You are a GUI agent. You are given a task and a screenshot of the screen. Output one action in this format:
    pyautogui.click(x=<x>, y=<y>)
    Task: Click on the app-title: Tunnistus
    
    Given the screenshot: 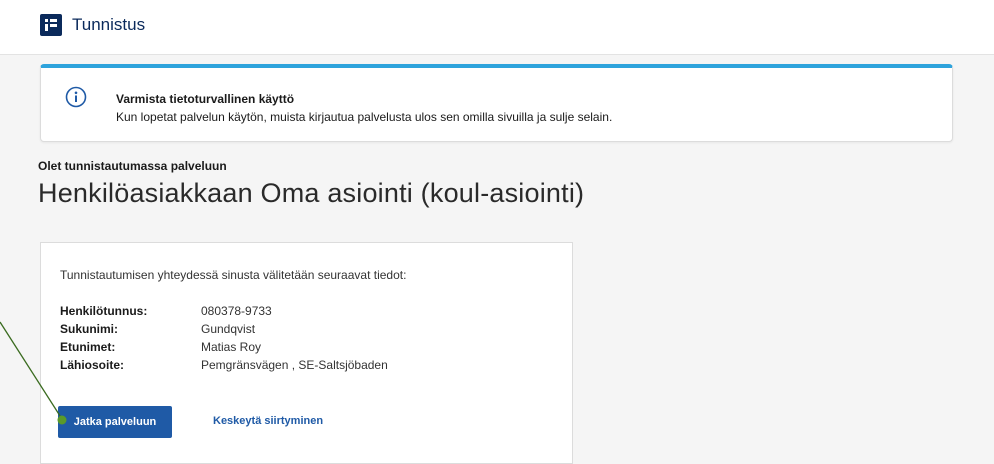 What is the action you would take?
    pyautogui.click(x=109, y=24)
    